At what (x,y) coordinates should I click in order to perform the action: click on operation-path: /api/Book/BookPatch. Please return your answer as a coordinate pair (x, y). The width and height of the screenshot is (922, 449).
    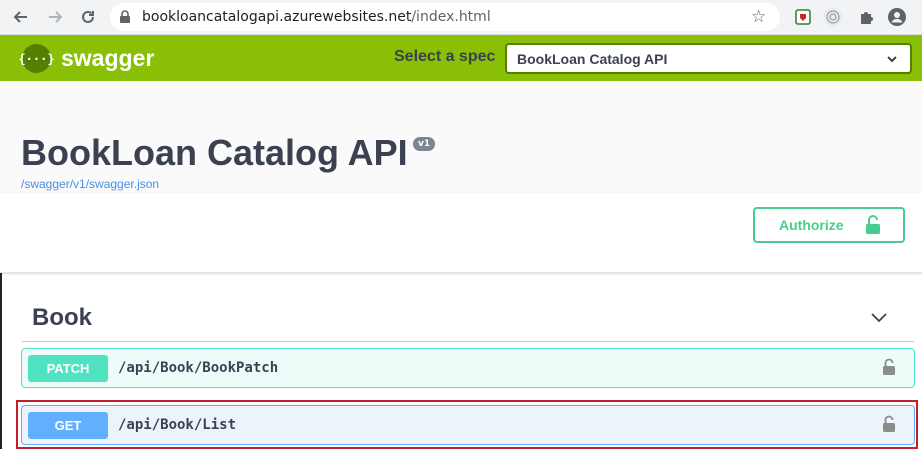
    Looking at the image, I should click on (198, 368).